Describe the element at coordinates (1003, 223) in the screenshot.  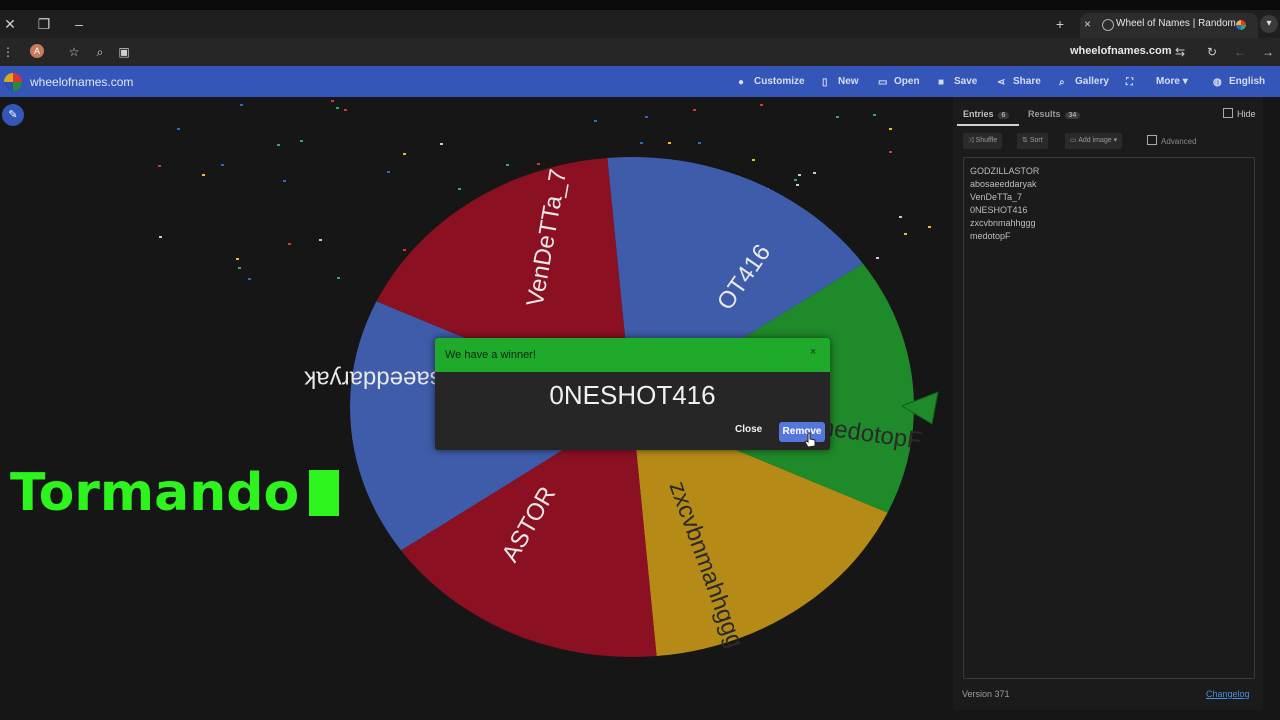
I see `entry-line: zxcvbnmahhggg` at that location.